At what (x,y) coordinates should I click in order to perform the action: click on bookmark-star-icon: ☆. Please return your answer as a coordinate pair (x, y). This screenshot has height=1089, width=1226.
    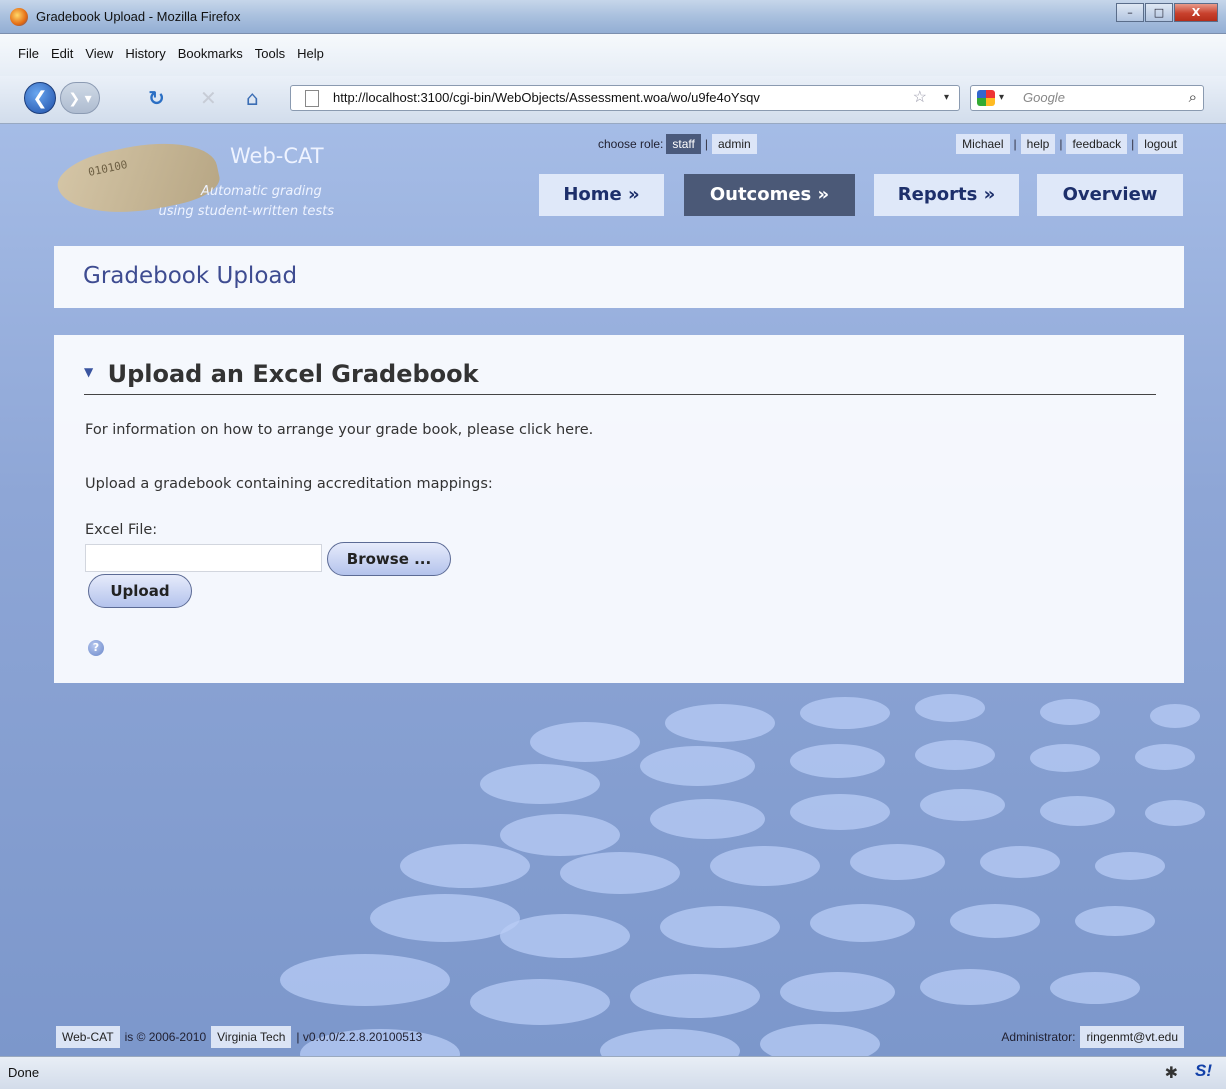
    Looking at the image, I should click on (920, 98).